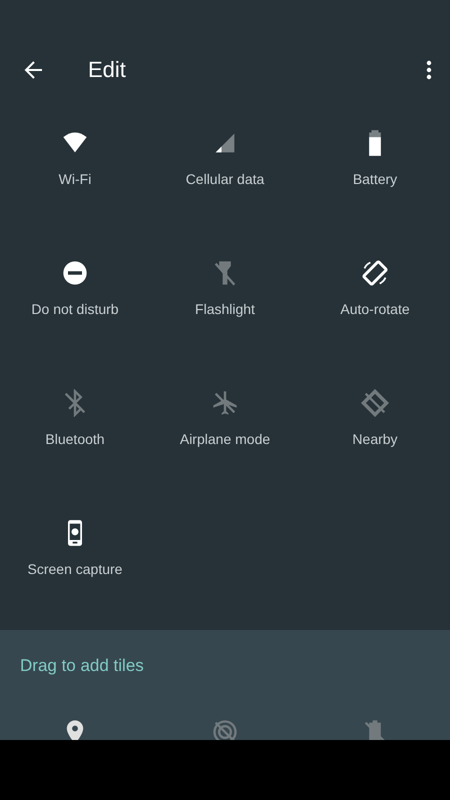 The height and width of the screenshot is (800, 450). I want to click on tile-label: Flashlight, so click(225, 309).